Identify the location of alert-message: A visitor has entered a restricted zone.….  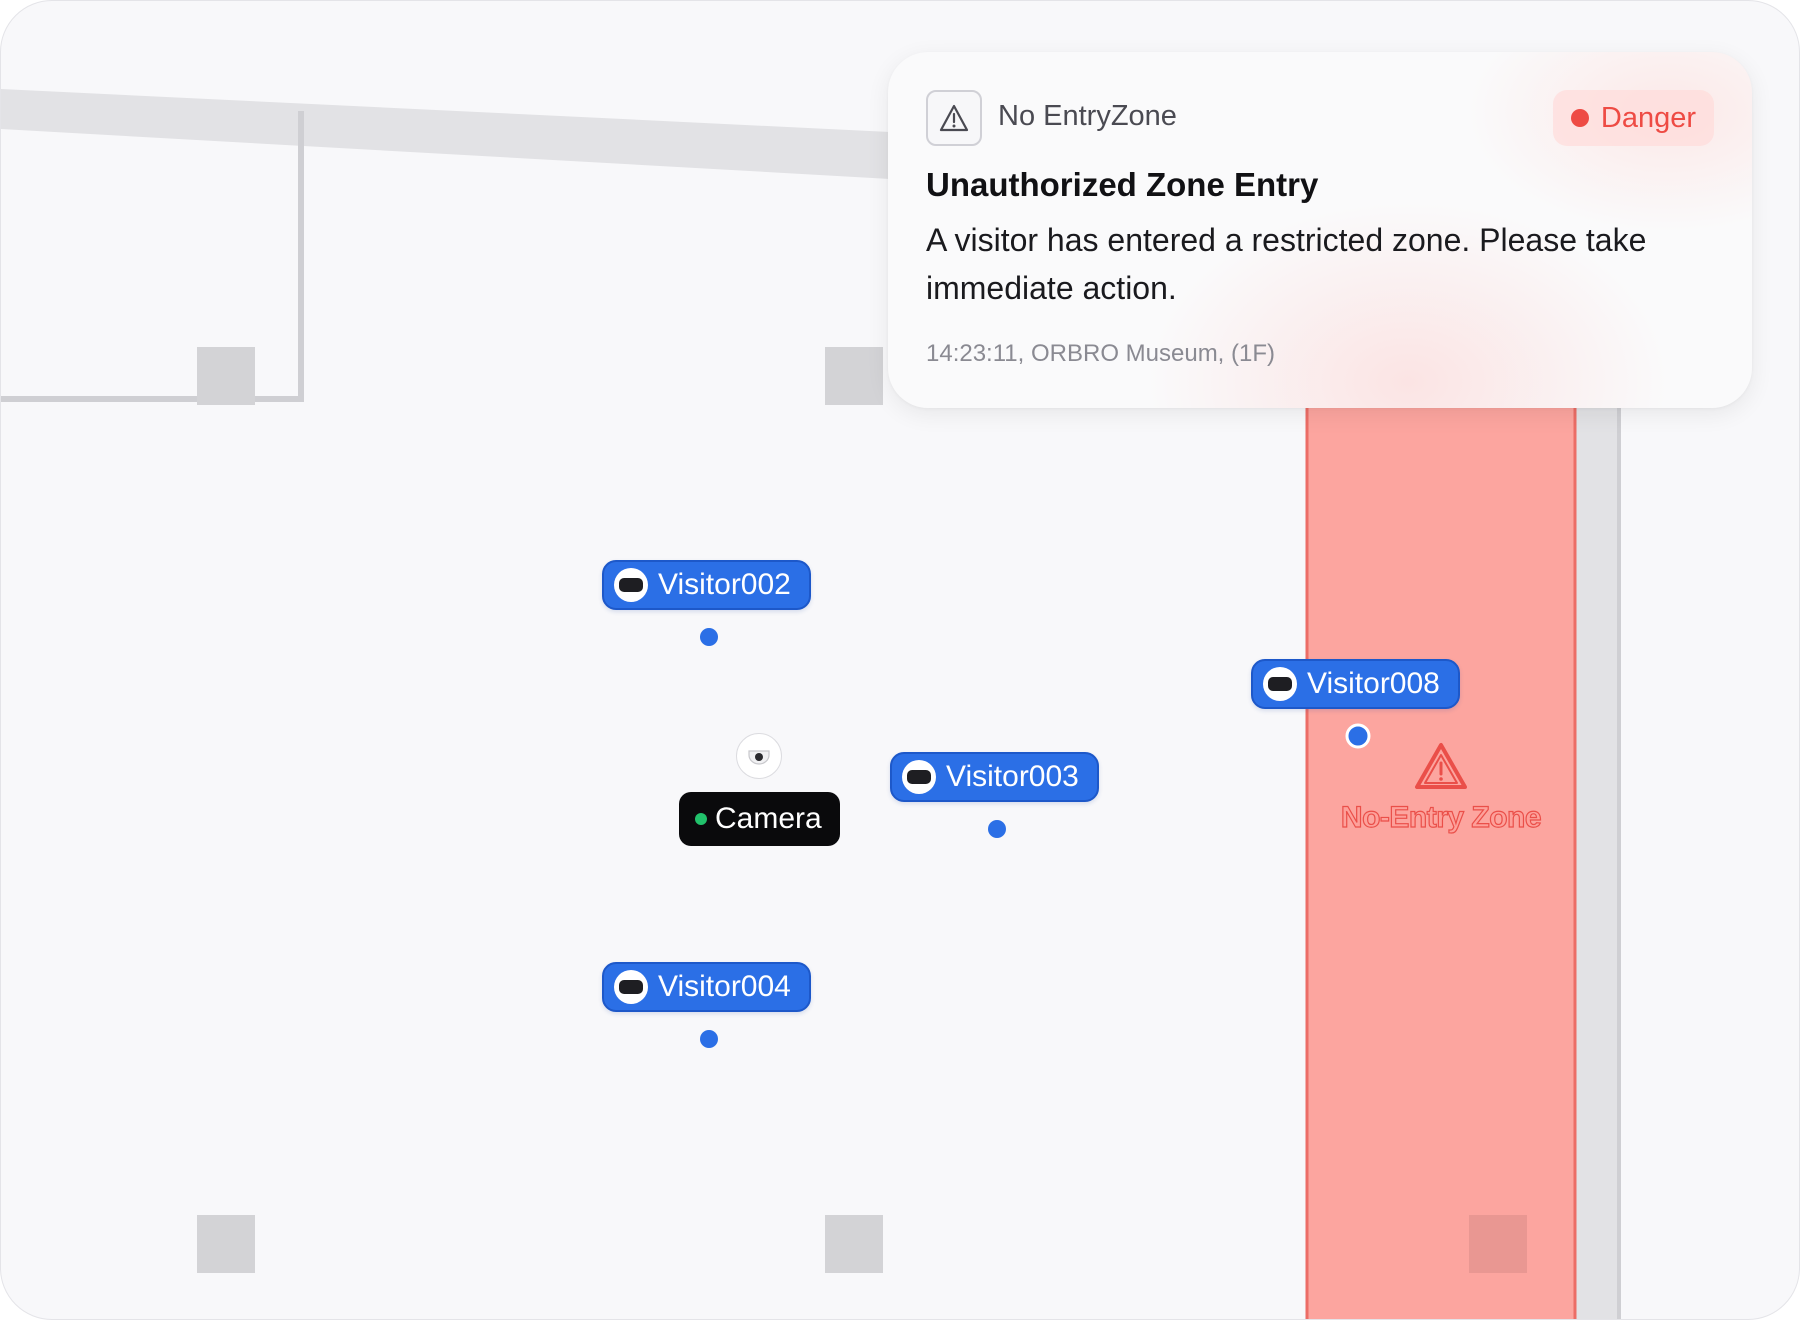
(1286, 264).